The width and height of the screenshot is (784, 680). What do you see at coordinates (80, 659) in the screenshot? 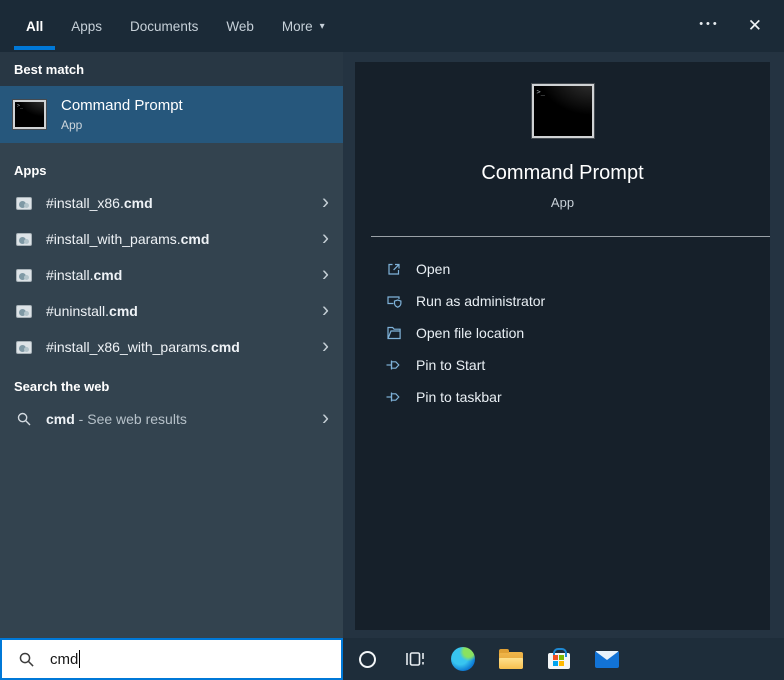
I see `text-caret` at bounding box center [80, 659].